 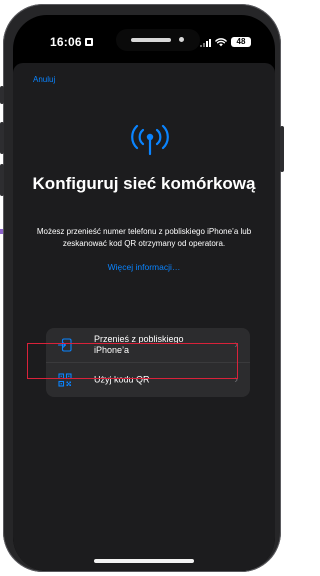 What do you see at coordinates (150, 140) in the screenshot?
I see `antenna-icon` at bounding box center [150, 140].